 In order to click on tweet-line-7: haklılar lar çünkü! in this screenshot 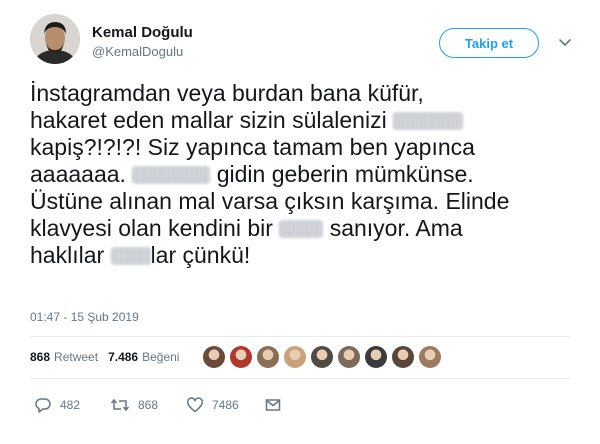, I will do `click(310, 255)`.